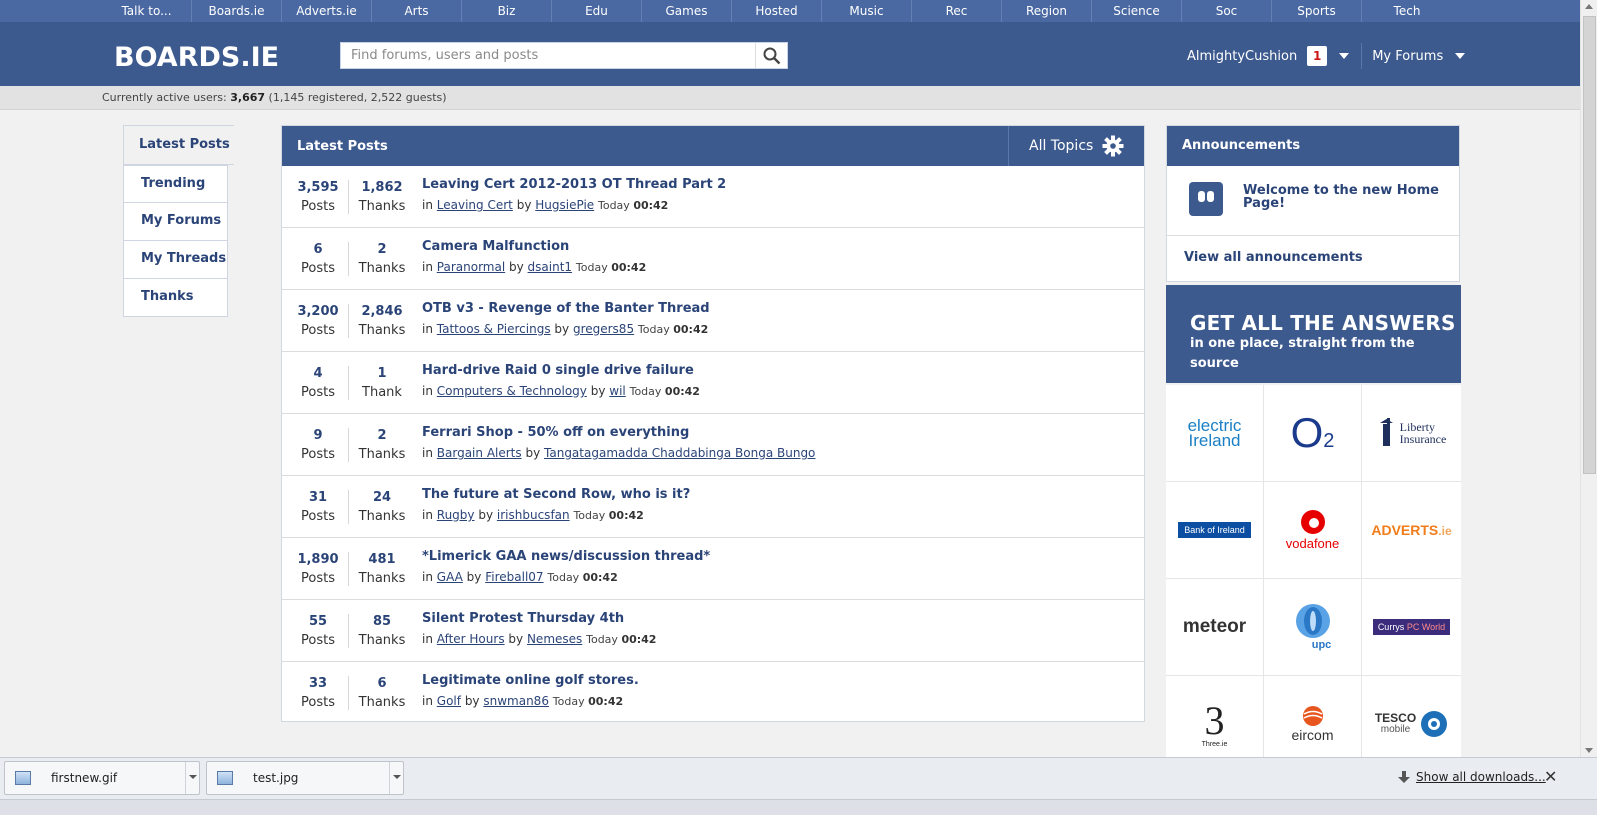 The image size is (1597, 815). What do you see at coordinates (449, 701) in the screenshot?
I see `forum-link: Golf` at bounding box center [449, 701].